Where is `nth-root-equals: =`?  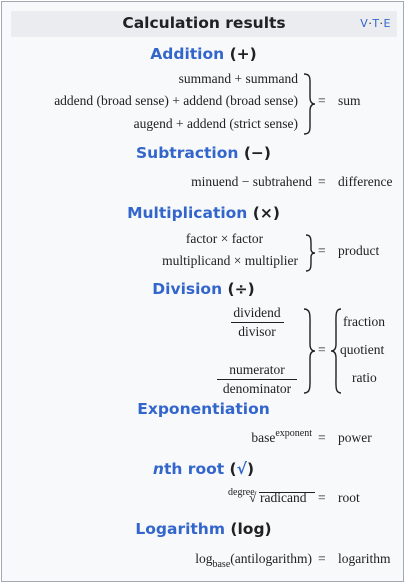 nth-root-equals: = is located at coordinates (322, 497).